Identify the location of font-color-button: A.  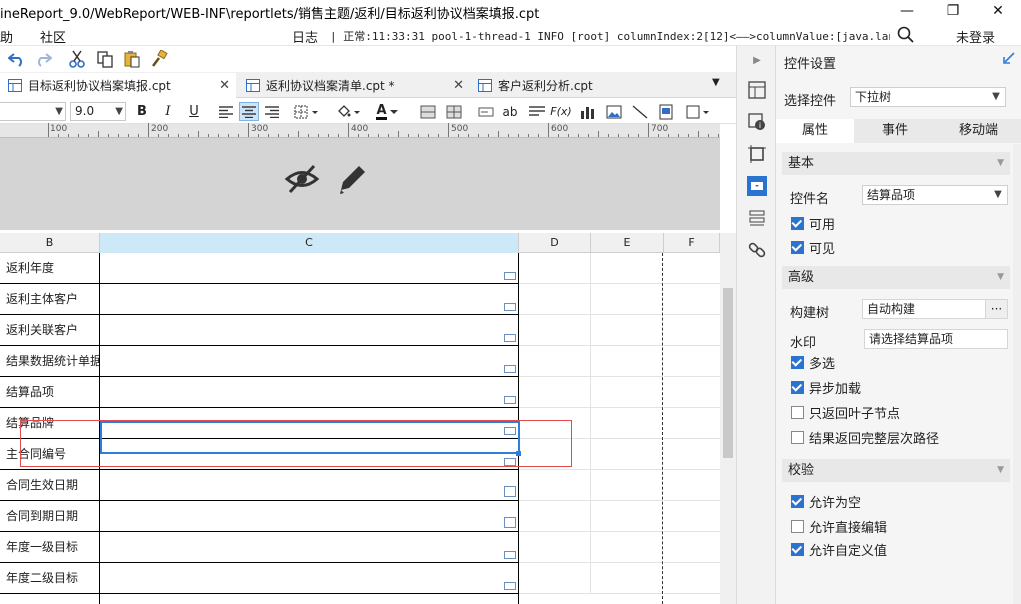
(387, 111).